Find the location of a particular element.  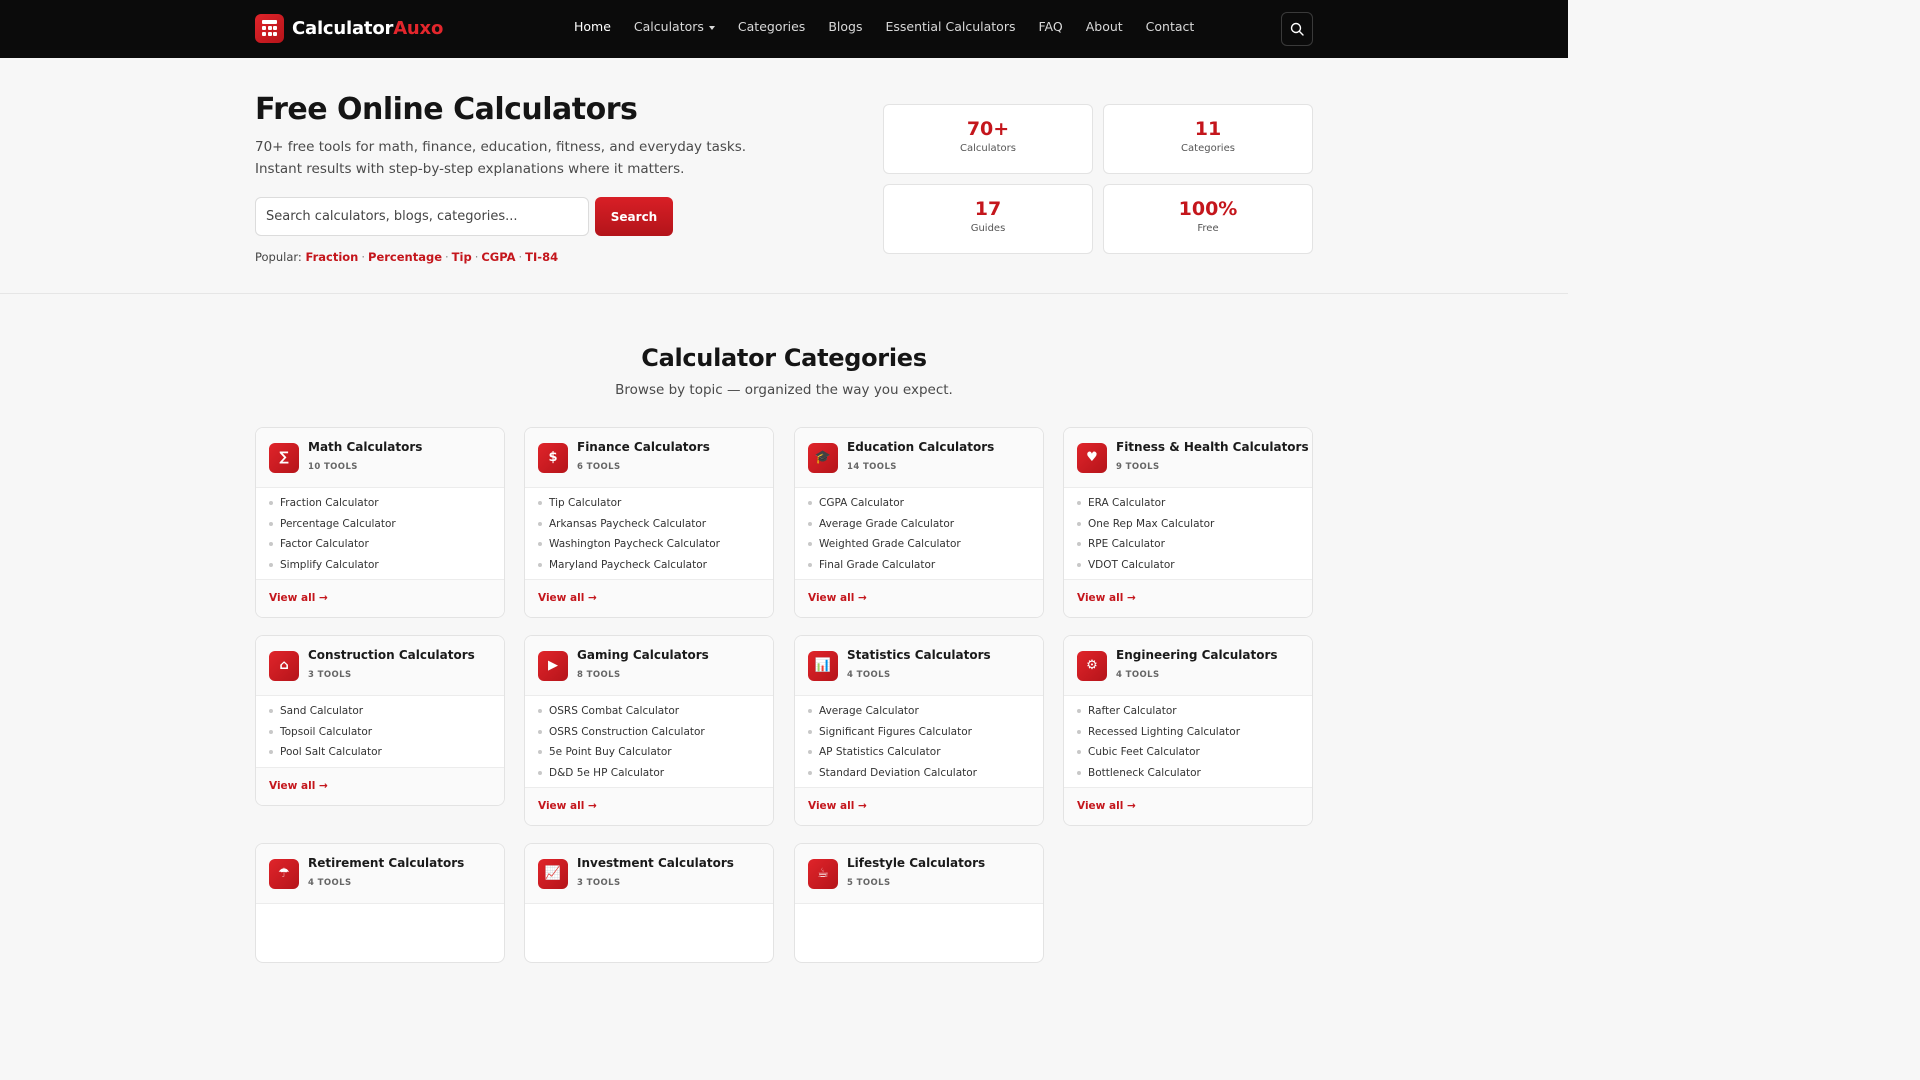

list-item: Washington Paycheck Calculator is located at coordinates (649, 546).